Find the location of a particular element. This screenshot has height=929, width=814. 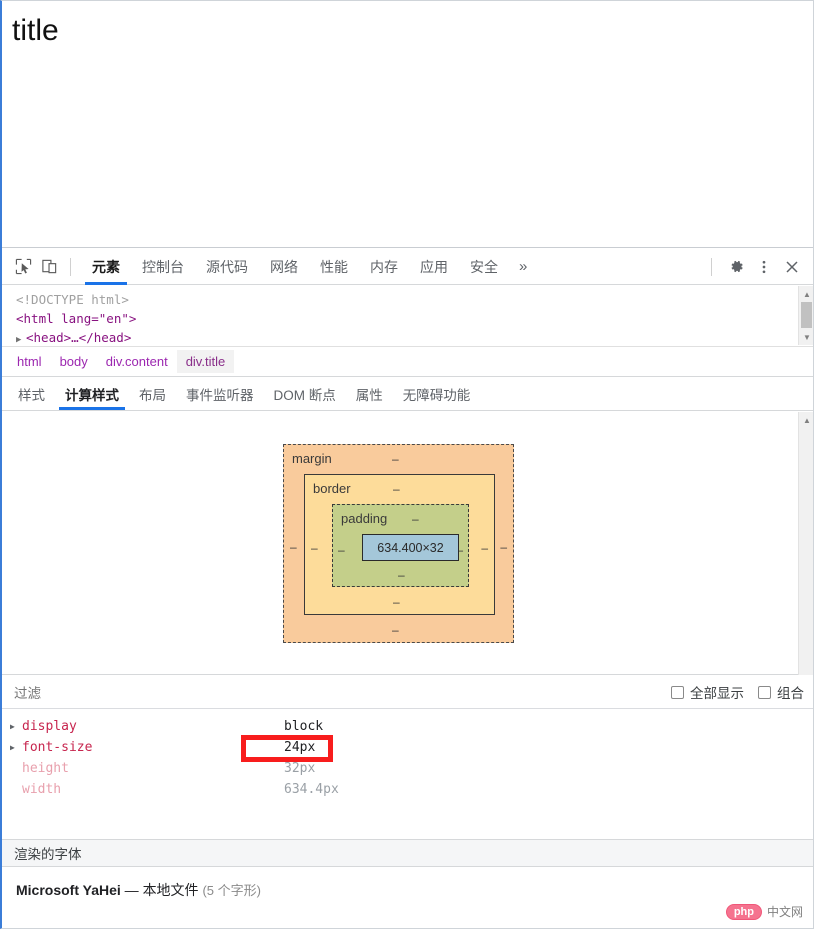

rendered-font-name: Microsoft YaHei is located at coordinates (68, 890).